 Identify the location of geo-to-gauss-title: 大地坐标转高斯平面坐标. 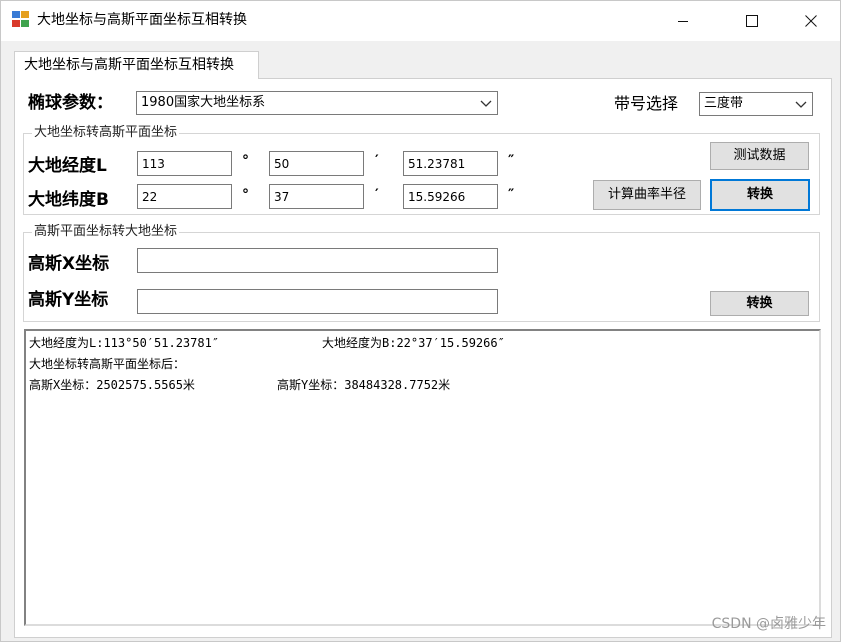
(106, 133).